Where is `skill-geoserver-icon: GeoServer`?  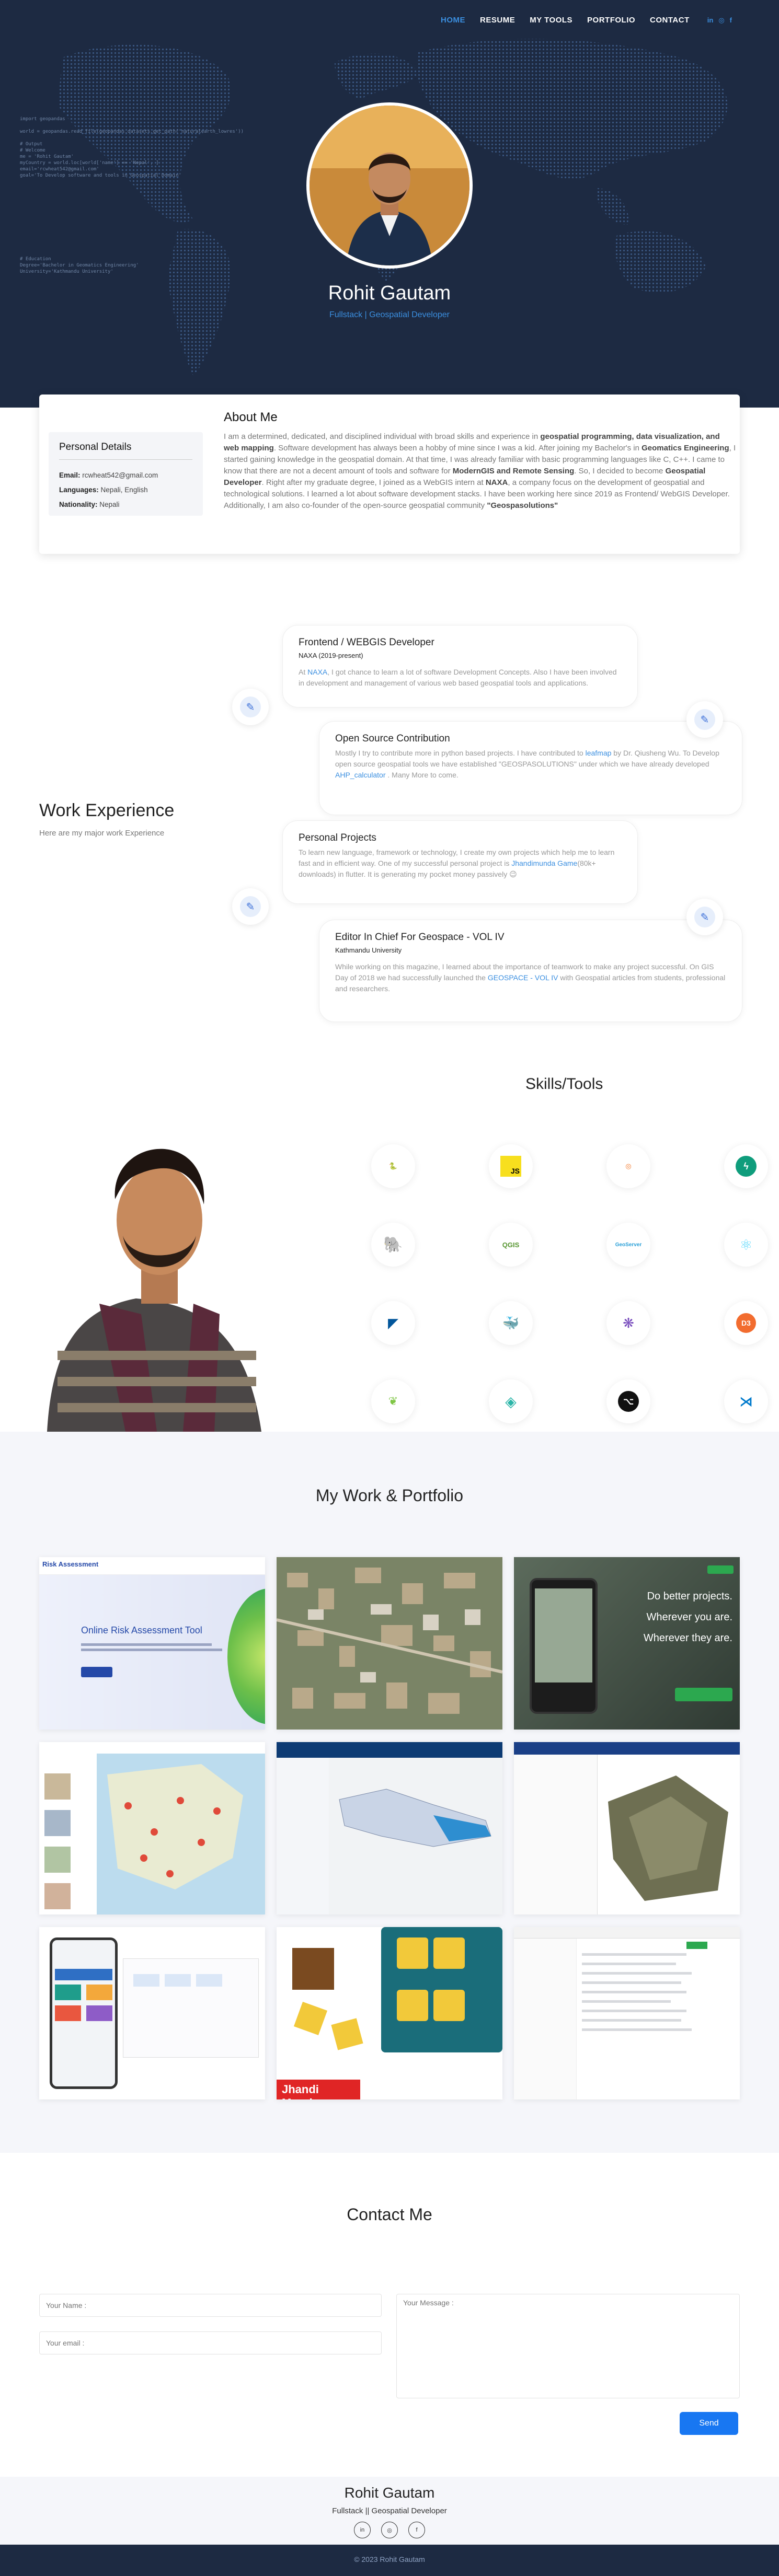
skill-geoserver-icon: GeoServer is located at coordinates (628, 1245).